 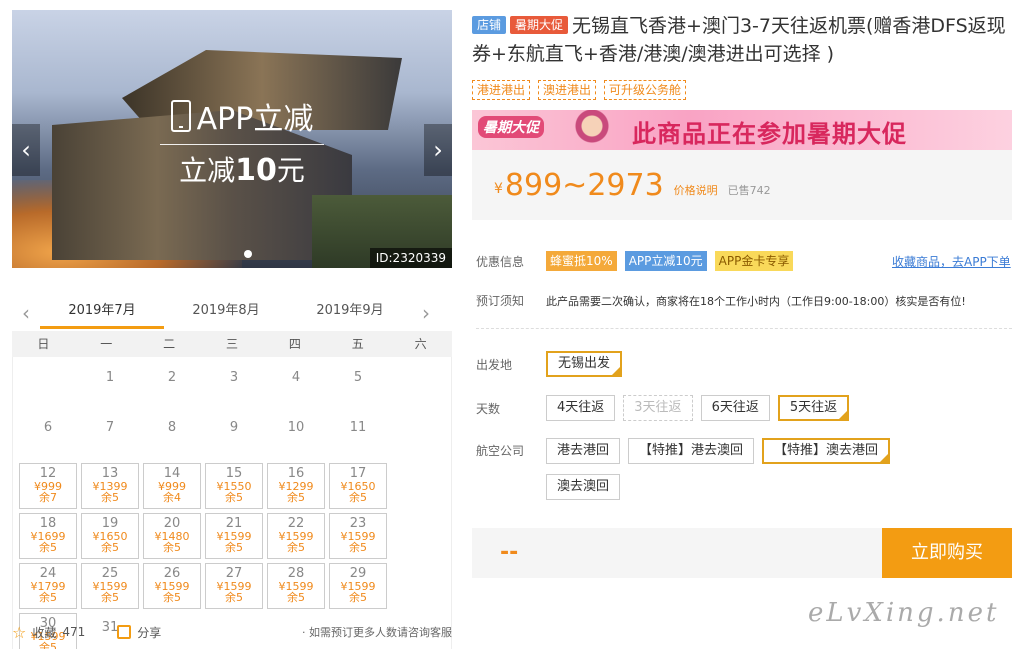 I want to click on calendar-day-available: 22 ¥1599 余5, so click(x=296, y=536).